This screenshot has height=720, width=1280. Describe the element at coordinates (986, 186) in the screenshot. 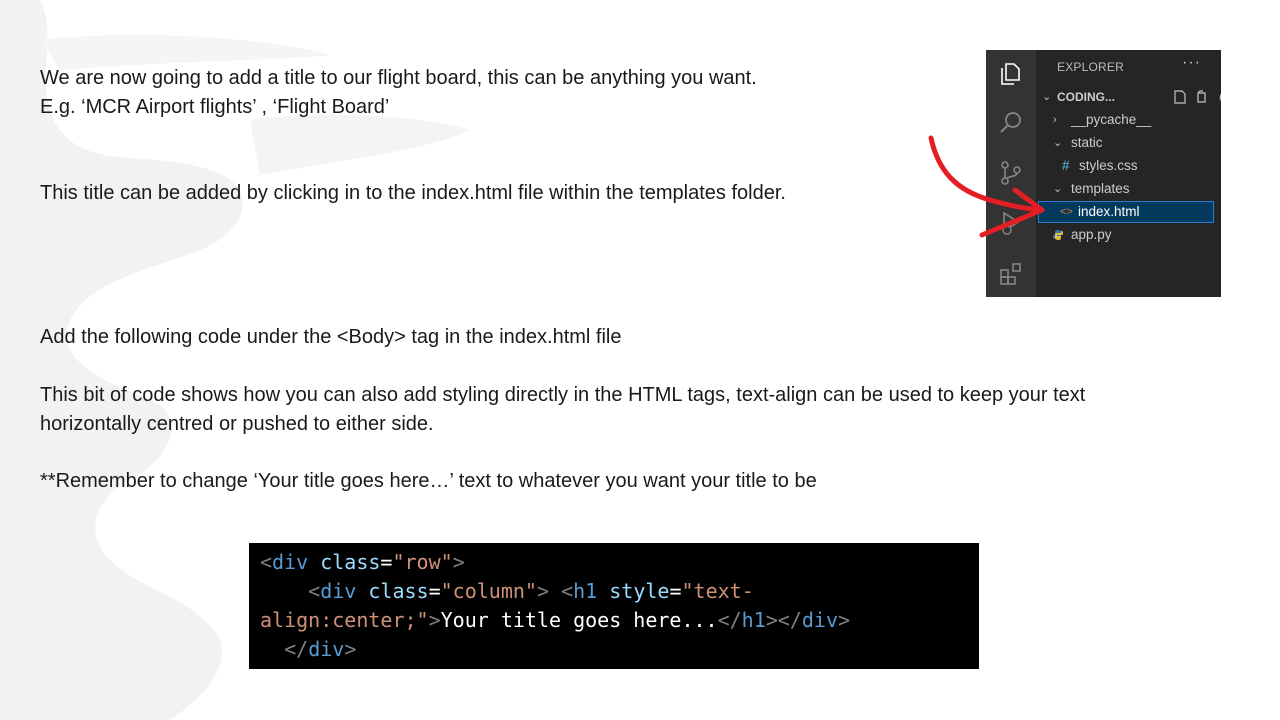

I see `annotation-arrow` at that location.